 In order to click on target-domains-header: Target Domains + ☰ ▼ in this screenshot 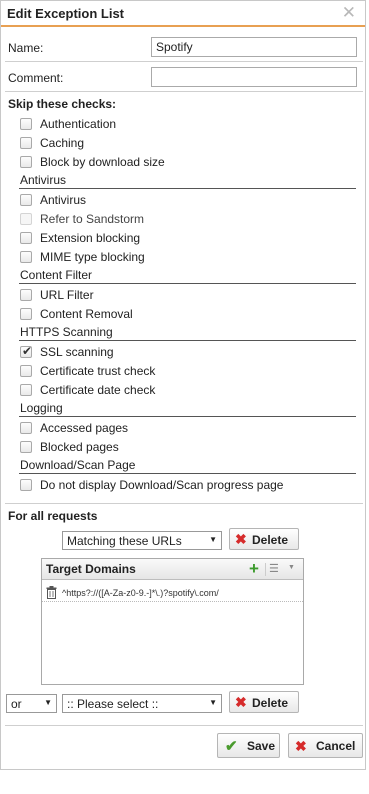, I will do `click(172, 569)`.